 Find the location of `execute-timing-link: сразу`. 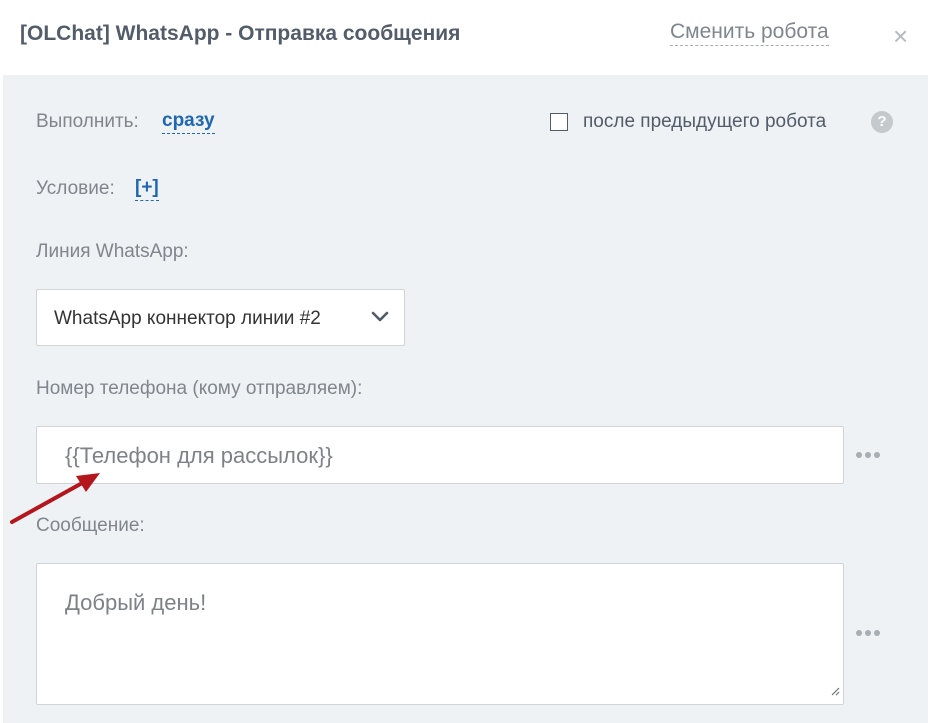

execute-timing-link: сразу is located at coordinates (188, 121).